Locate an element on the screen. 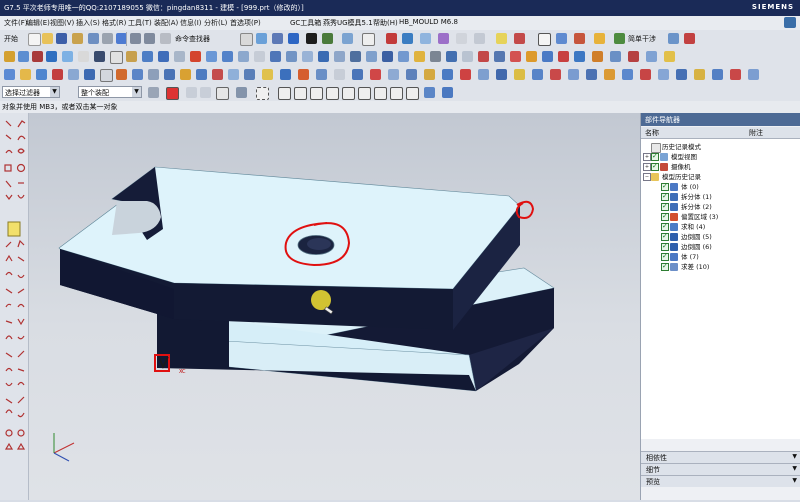 Image resolution: width=800 pixels, height=502 pixels. zoom-icon is located at coordinates (246, 39).